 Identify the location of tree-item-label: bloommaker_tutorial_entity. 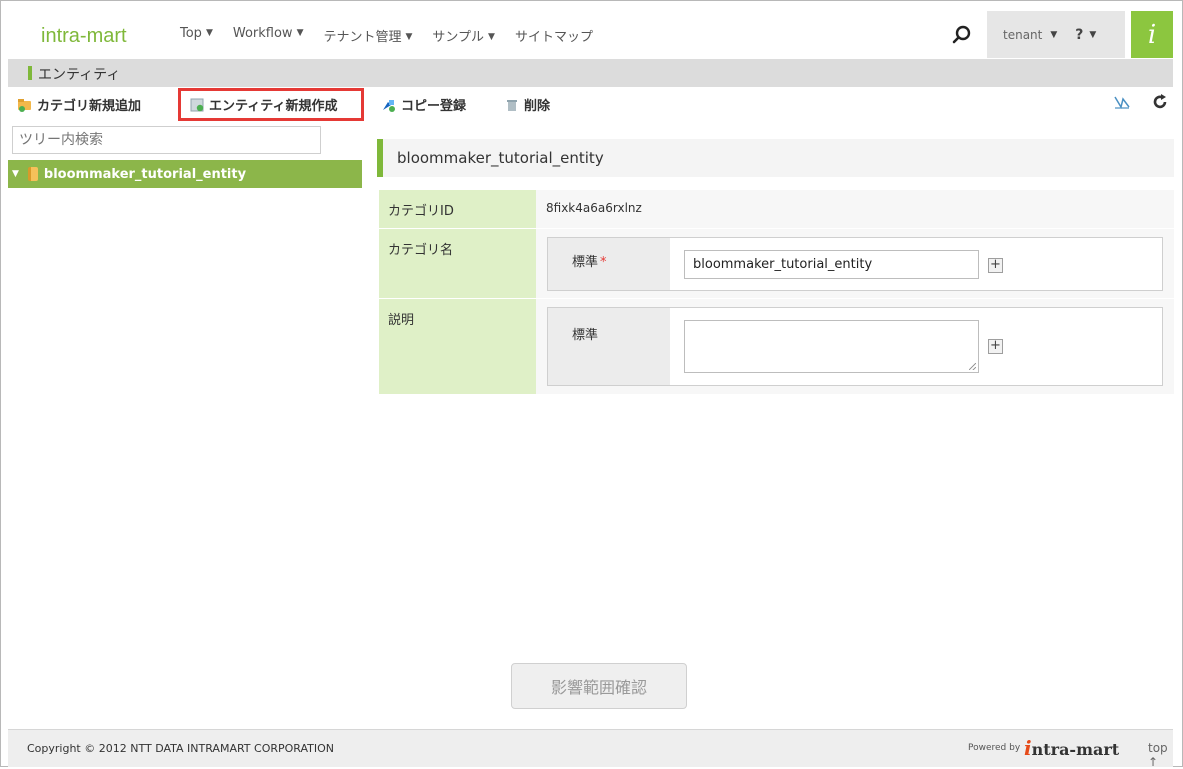
(145, 174).